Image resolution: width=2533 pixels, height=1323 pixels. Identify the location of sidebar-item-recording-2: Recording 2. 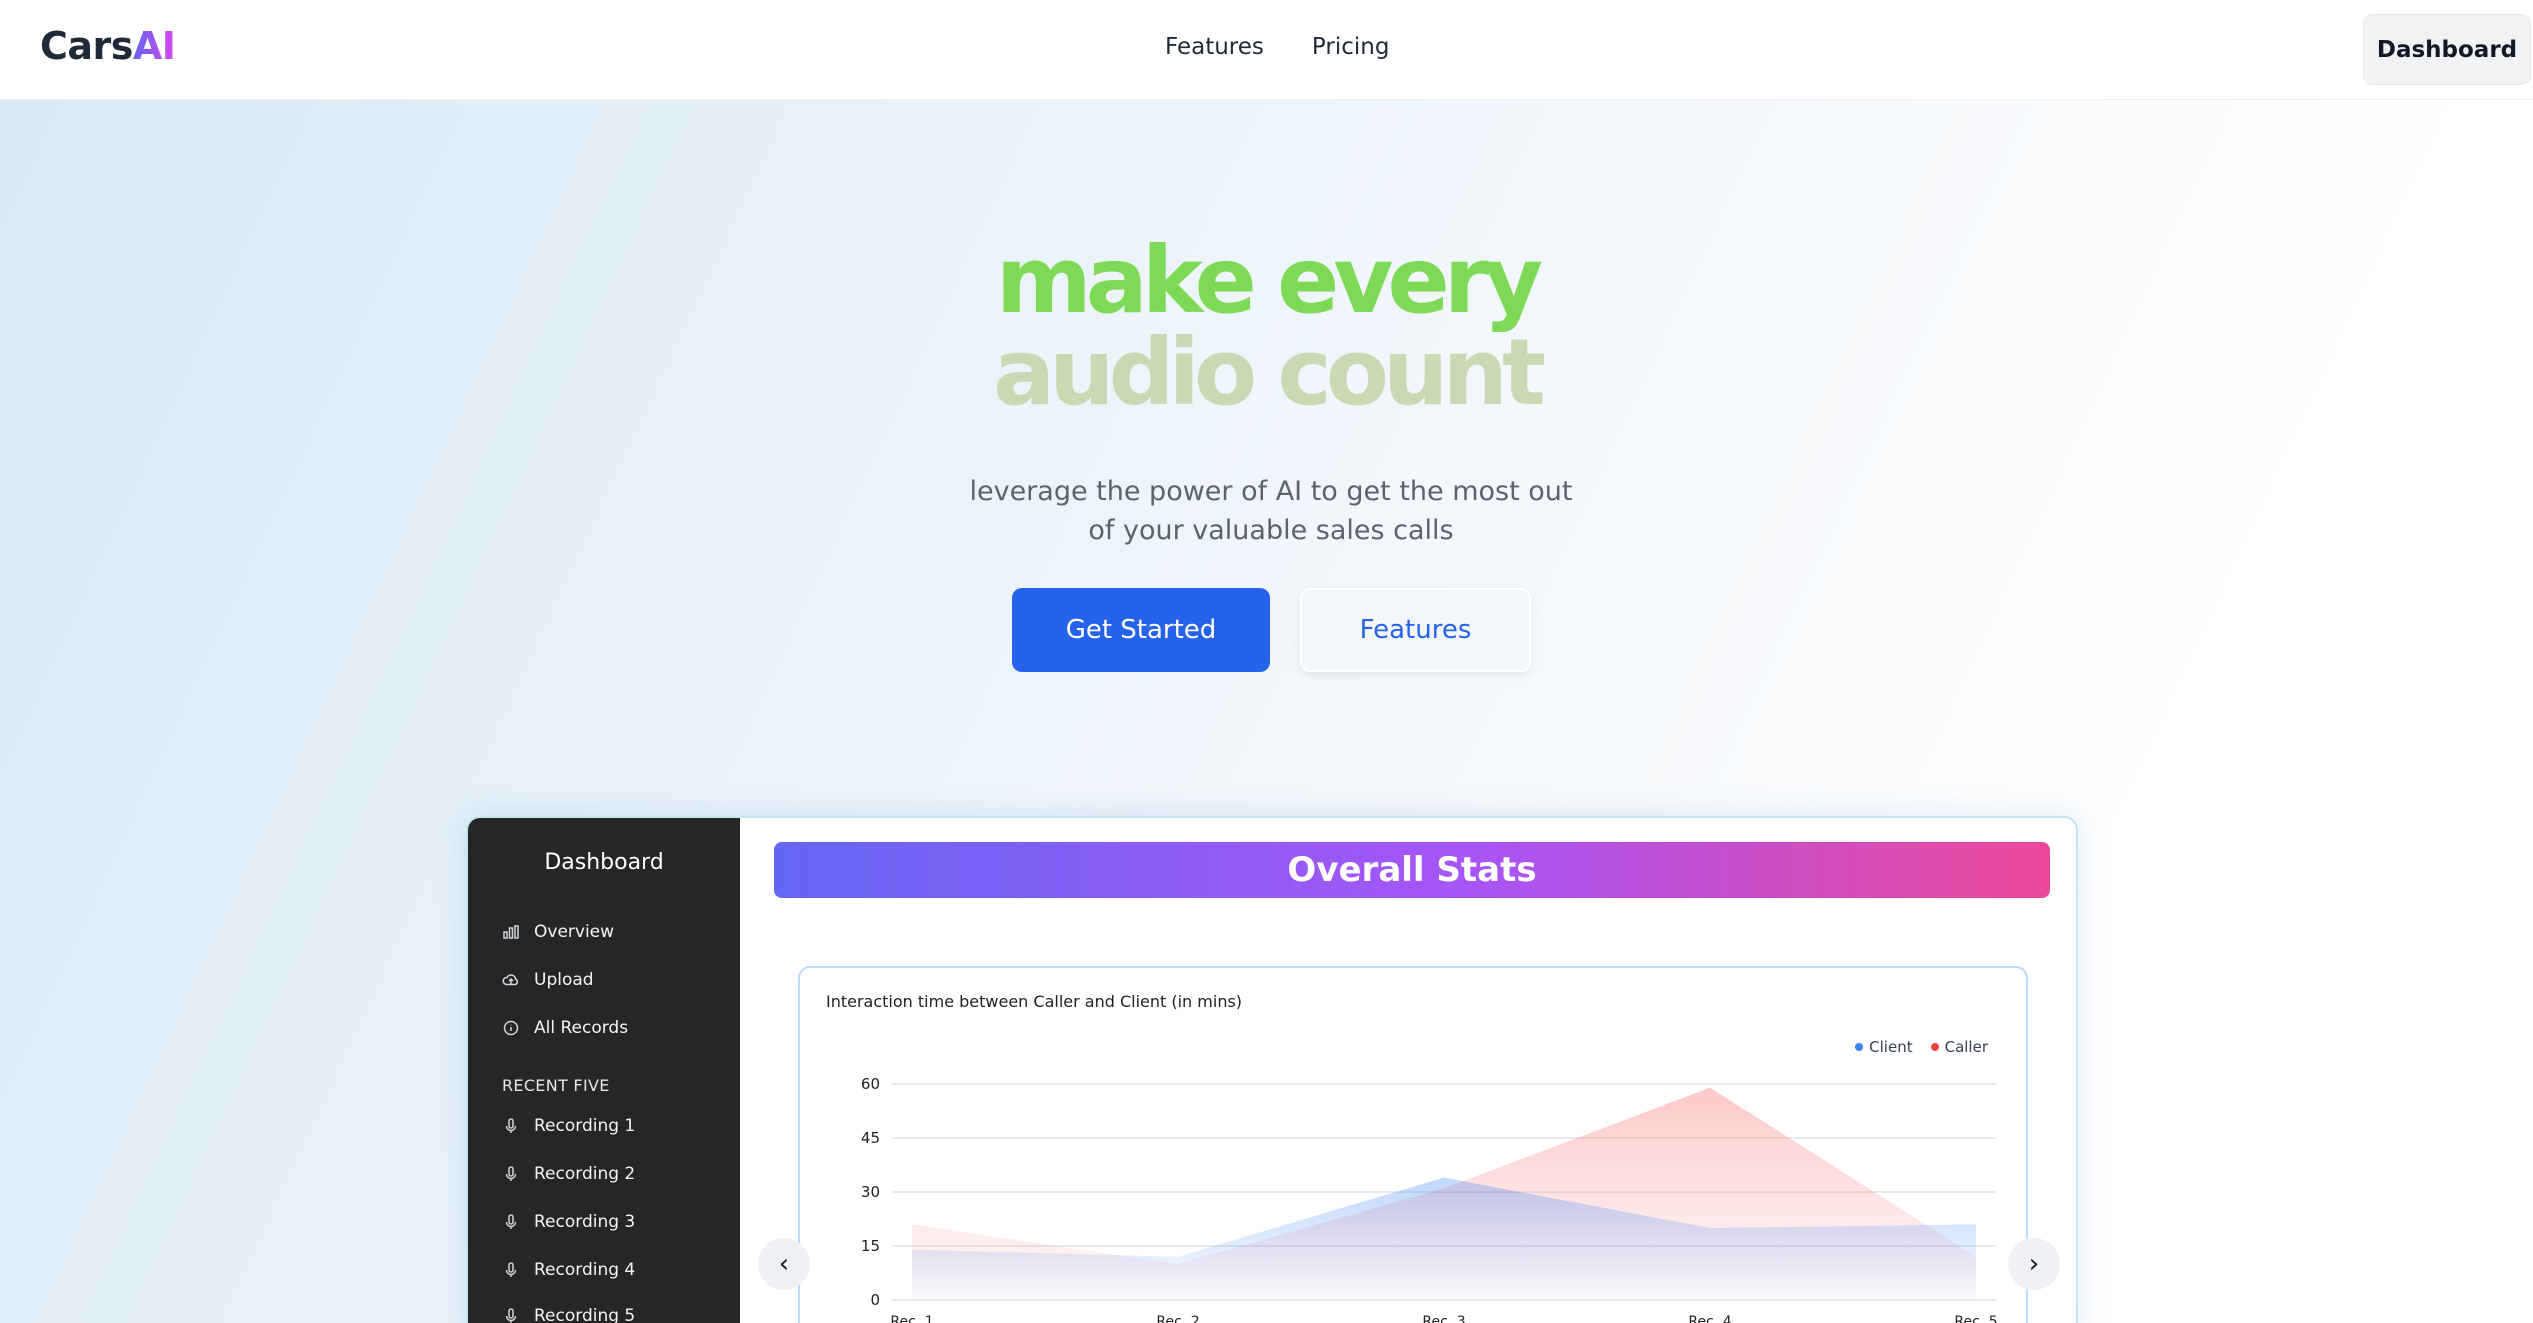
(568, 1174).